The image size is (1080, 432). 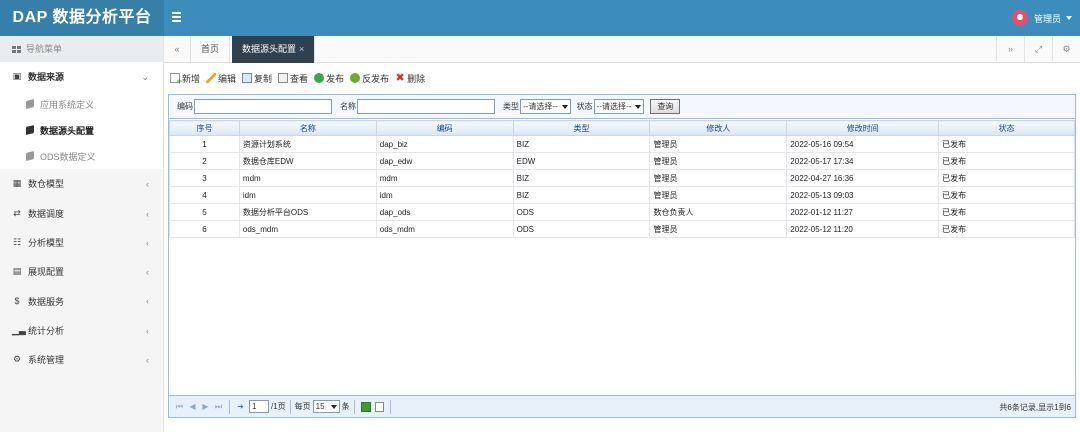 What do you see at coordinates (307, 144) in the screenshot?
I see `table-cell: 资源计划系统` at bounding box center [307, 144].